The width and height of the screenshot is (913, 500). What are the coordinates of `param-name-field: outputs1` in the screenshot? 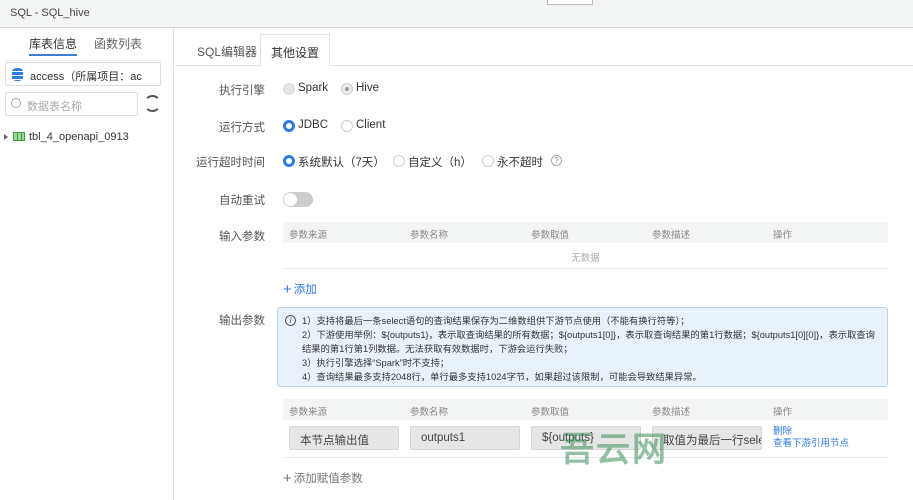 It's located at (465, 438).